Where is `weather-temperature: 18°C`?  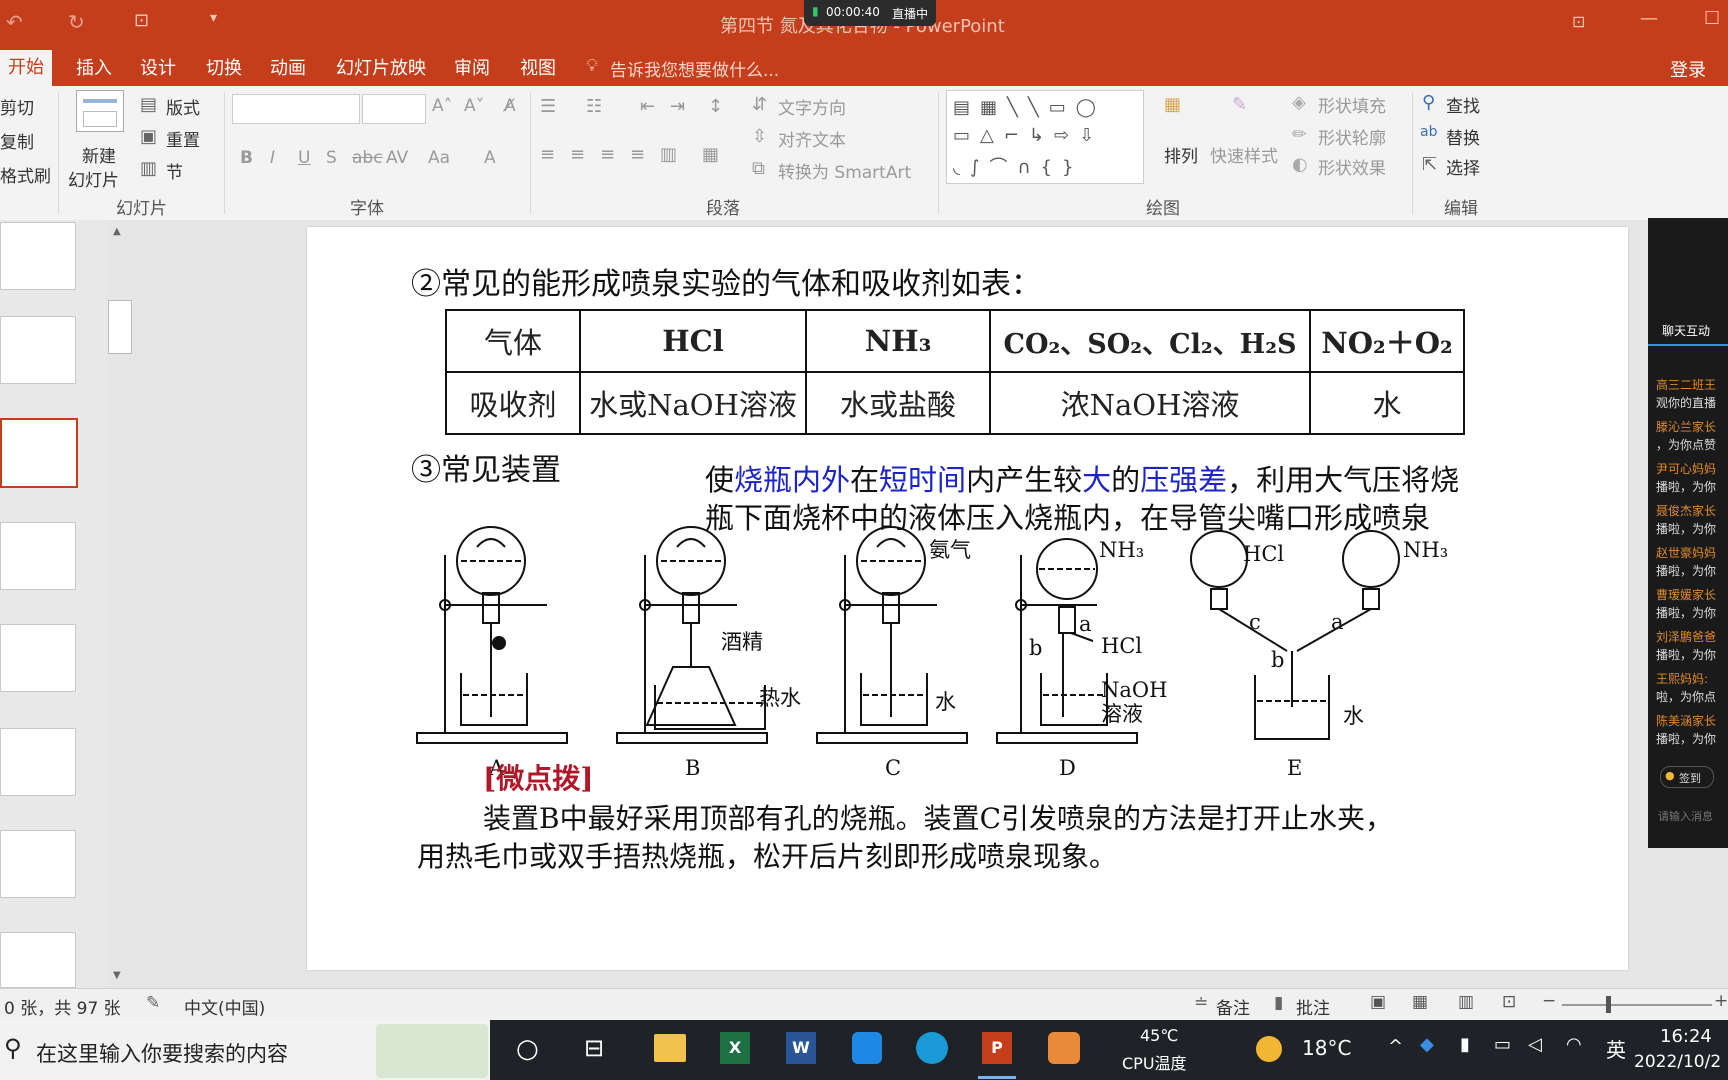
weather-temperature: 18°C is located at coordinates (1326, 1048).